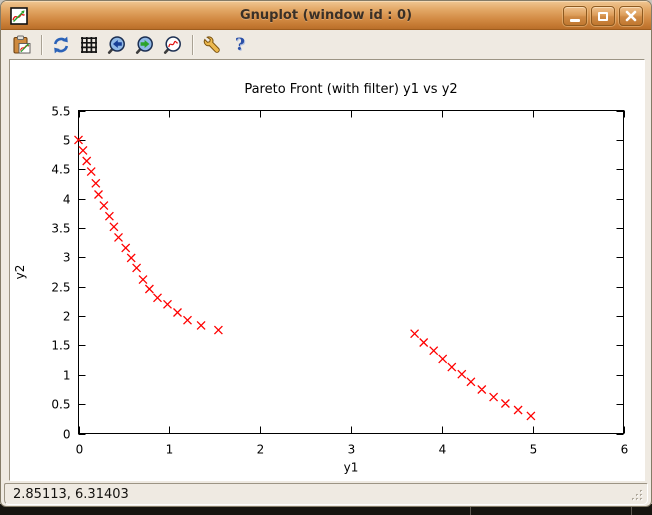 The height and width of the screenshot is (515, 652). I want to click on close-button, so click(631, 16).